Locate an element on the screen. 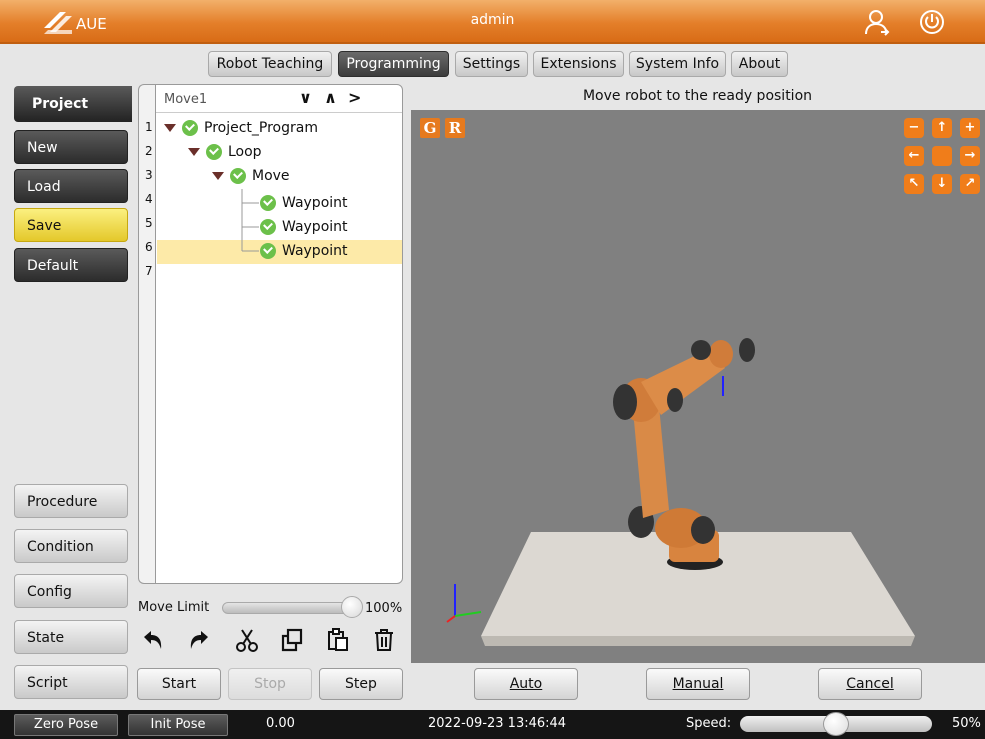  tree-node-loop: Loop is located at coordinates (225, 152).